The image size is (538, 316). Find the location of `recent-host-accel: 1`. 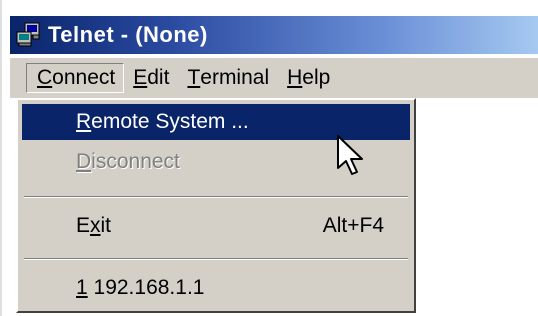

recent-host-accel: 1 is located at coordinates (82, 287).